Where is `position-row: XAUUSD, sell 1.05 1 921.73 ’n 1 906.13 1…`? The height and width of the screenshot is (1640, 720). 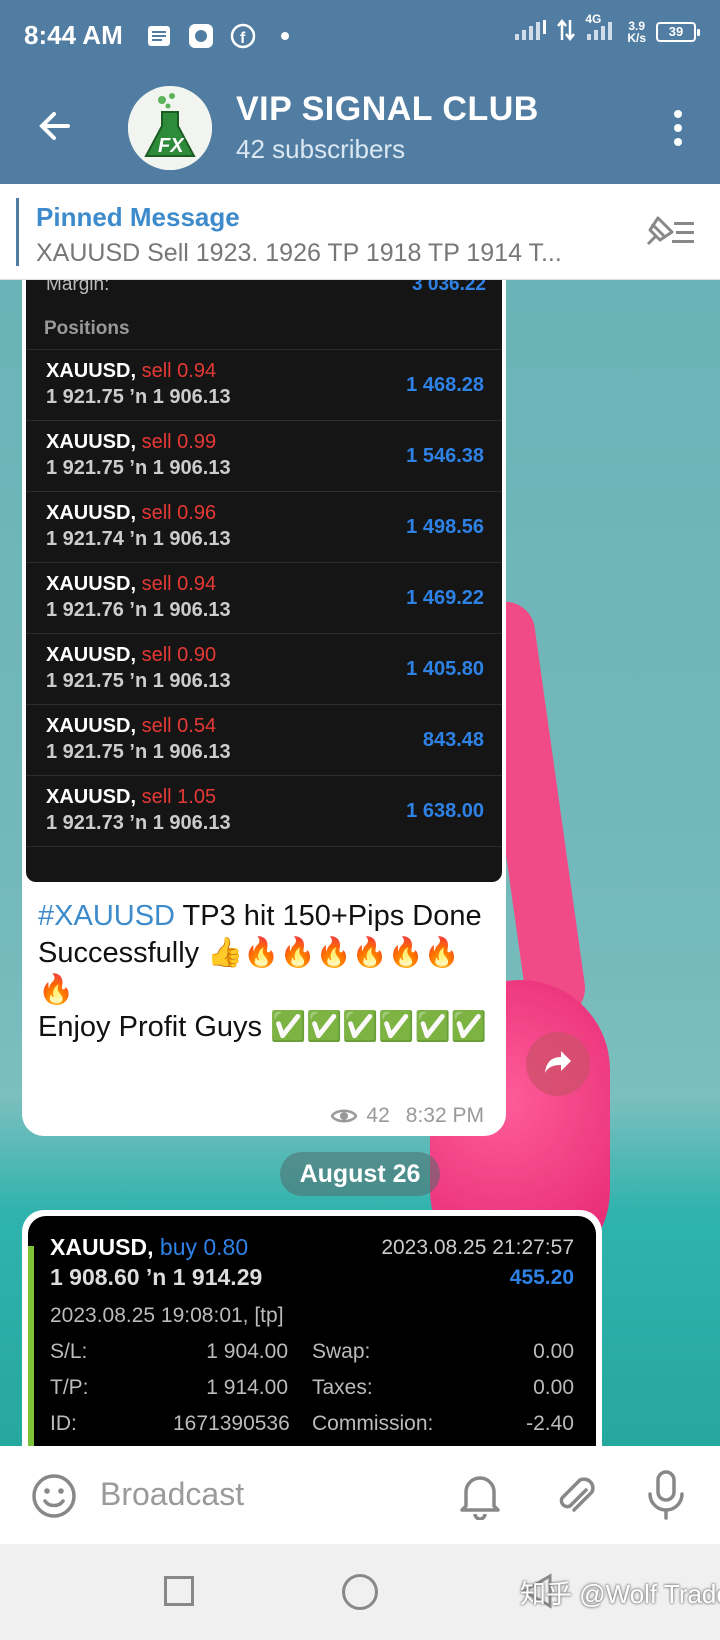 position-row: XAUUSD, sell 1.05 1 921.73 ’n 1 906.13 1… is located at coordinates (264, 811).